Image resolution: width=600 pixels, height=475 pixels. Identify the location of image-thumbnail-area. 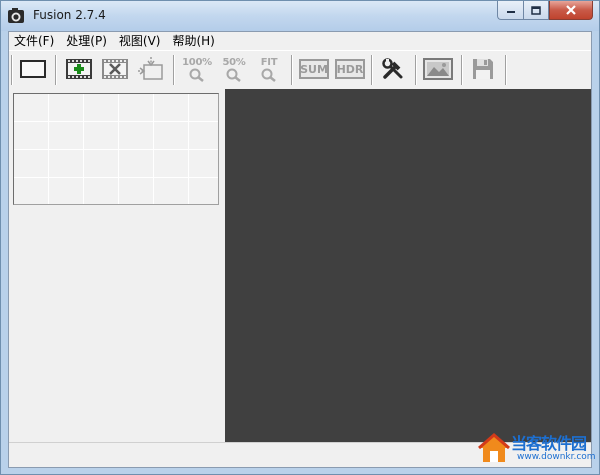
(116, 149).